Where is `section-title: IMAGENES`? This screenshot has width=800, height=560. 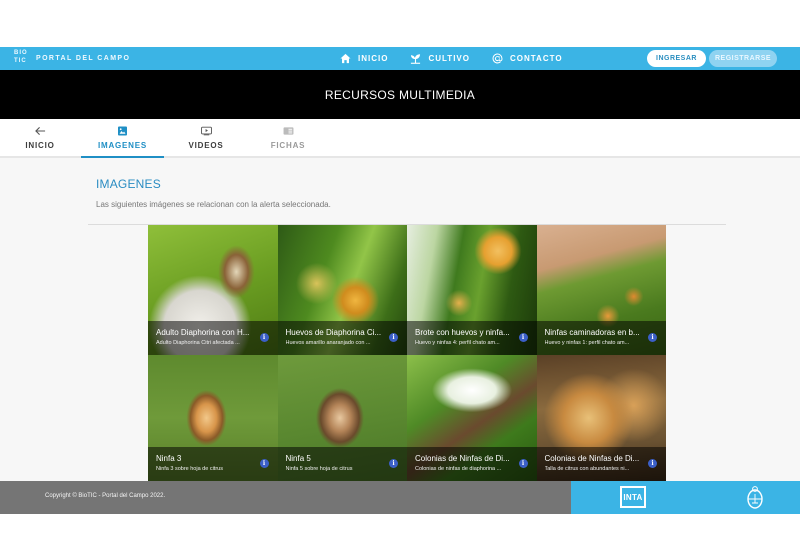
section-title: IMAGENES is located at coordinates (128, 184).